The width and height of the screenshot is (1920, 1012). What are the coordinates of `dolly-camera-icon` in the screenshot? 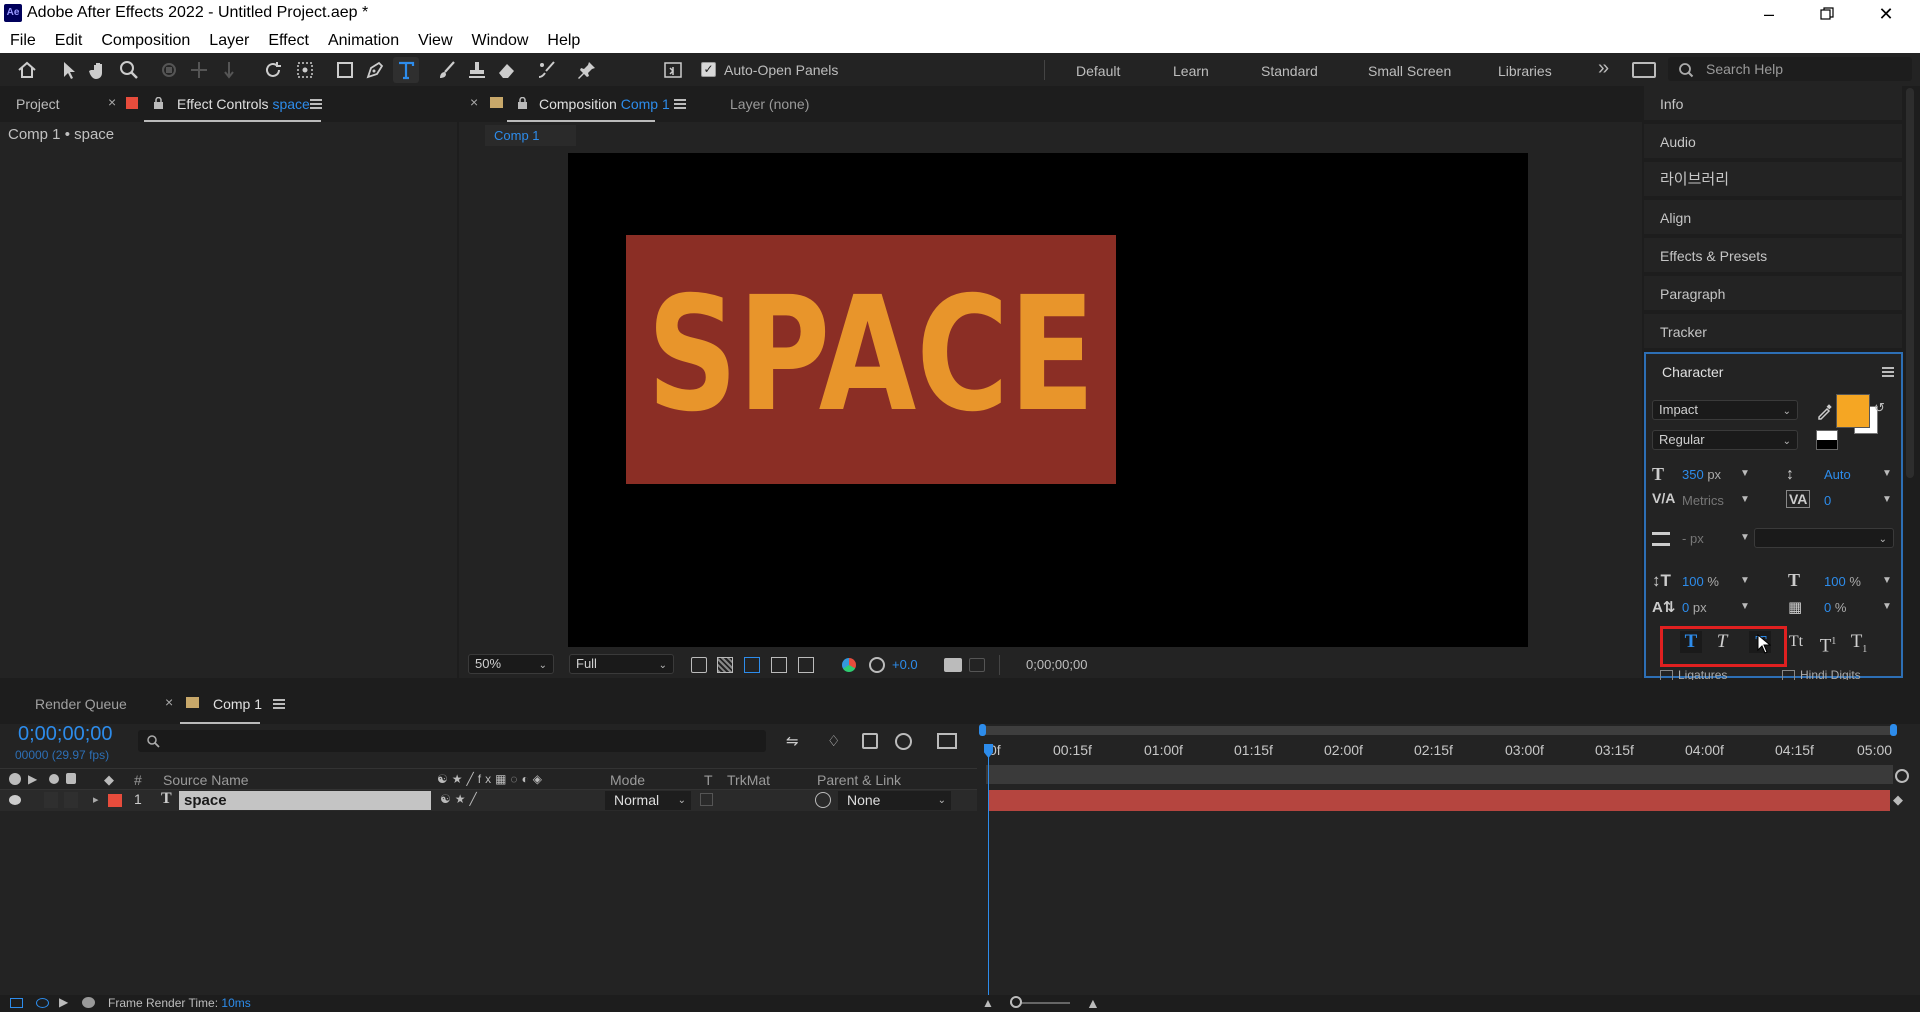 It's located at (229, 70).